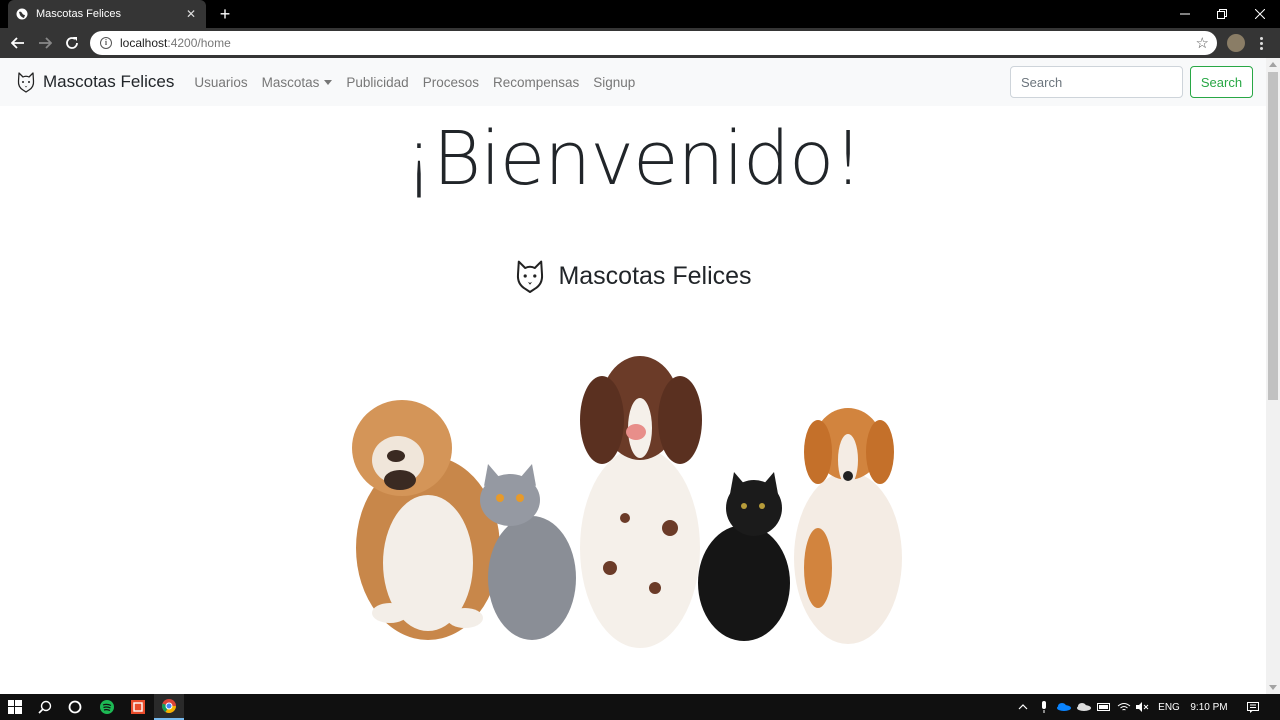 The width and height of the screenshot is (1280, 720). What do you see at coordinates (106, 43) in the screenshot?
I see `info-icon: i` at bounding box center [106, 43].